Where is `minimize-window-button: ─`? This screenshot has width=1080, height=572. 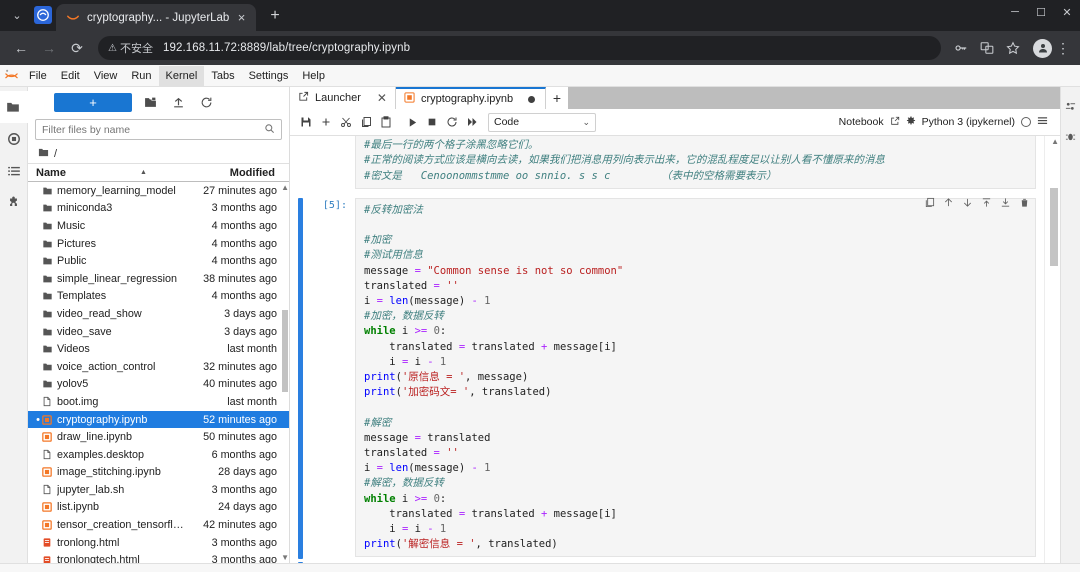
minimize-window-button: ─ is located at coordinates (1015, 12).